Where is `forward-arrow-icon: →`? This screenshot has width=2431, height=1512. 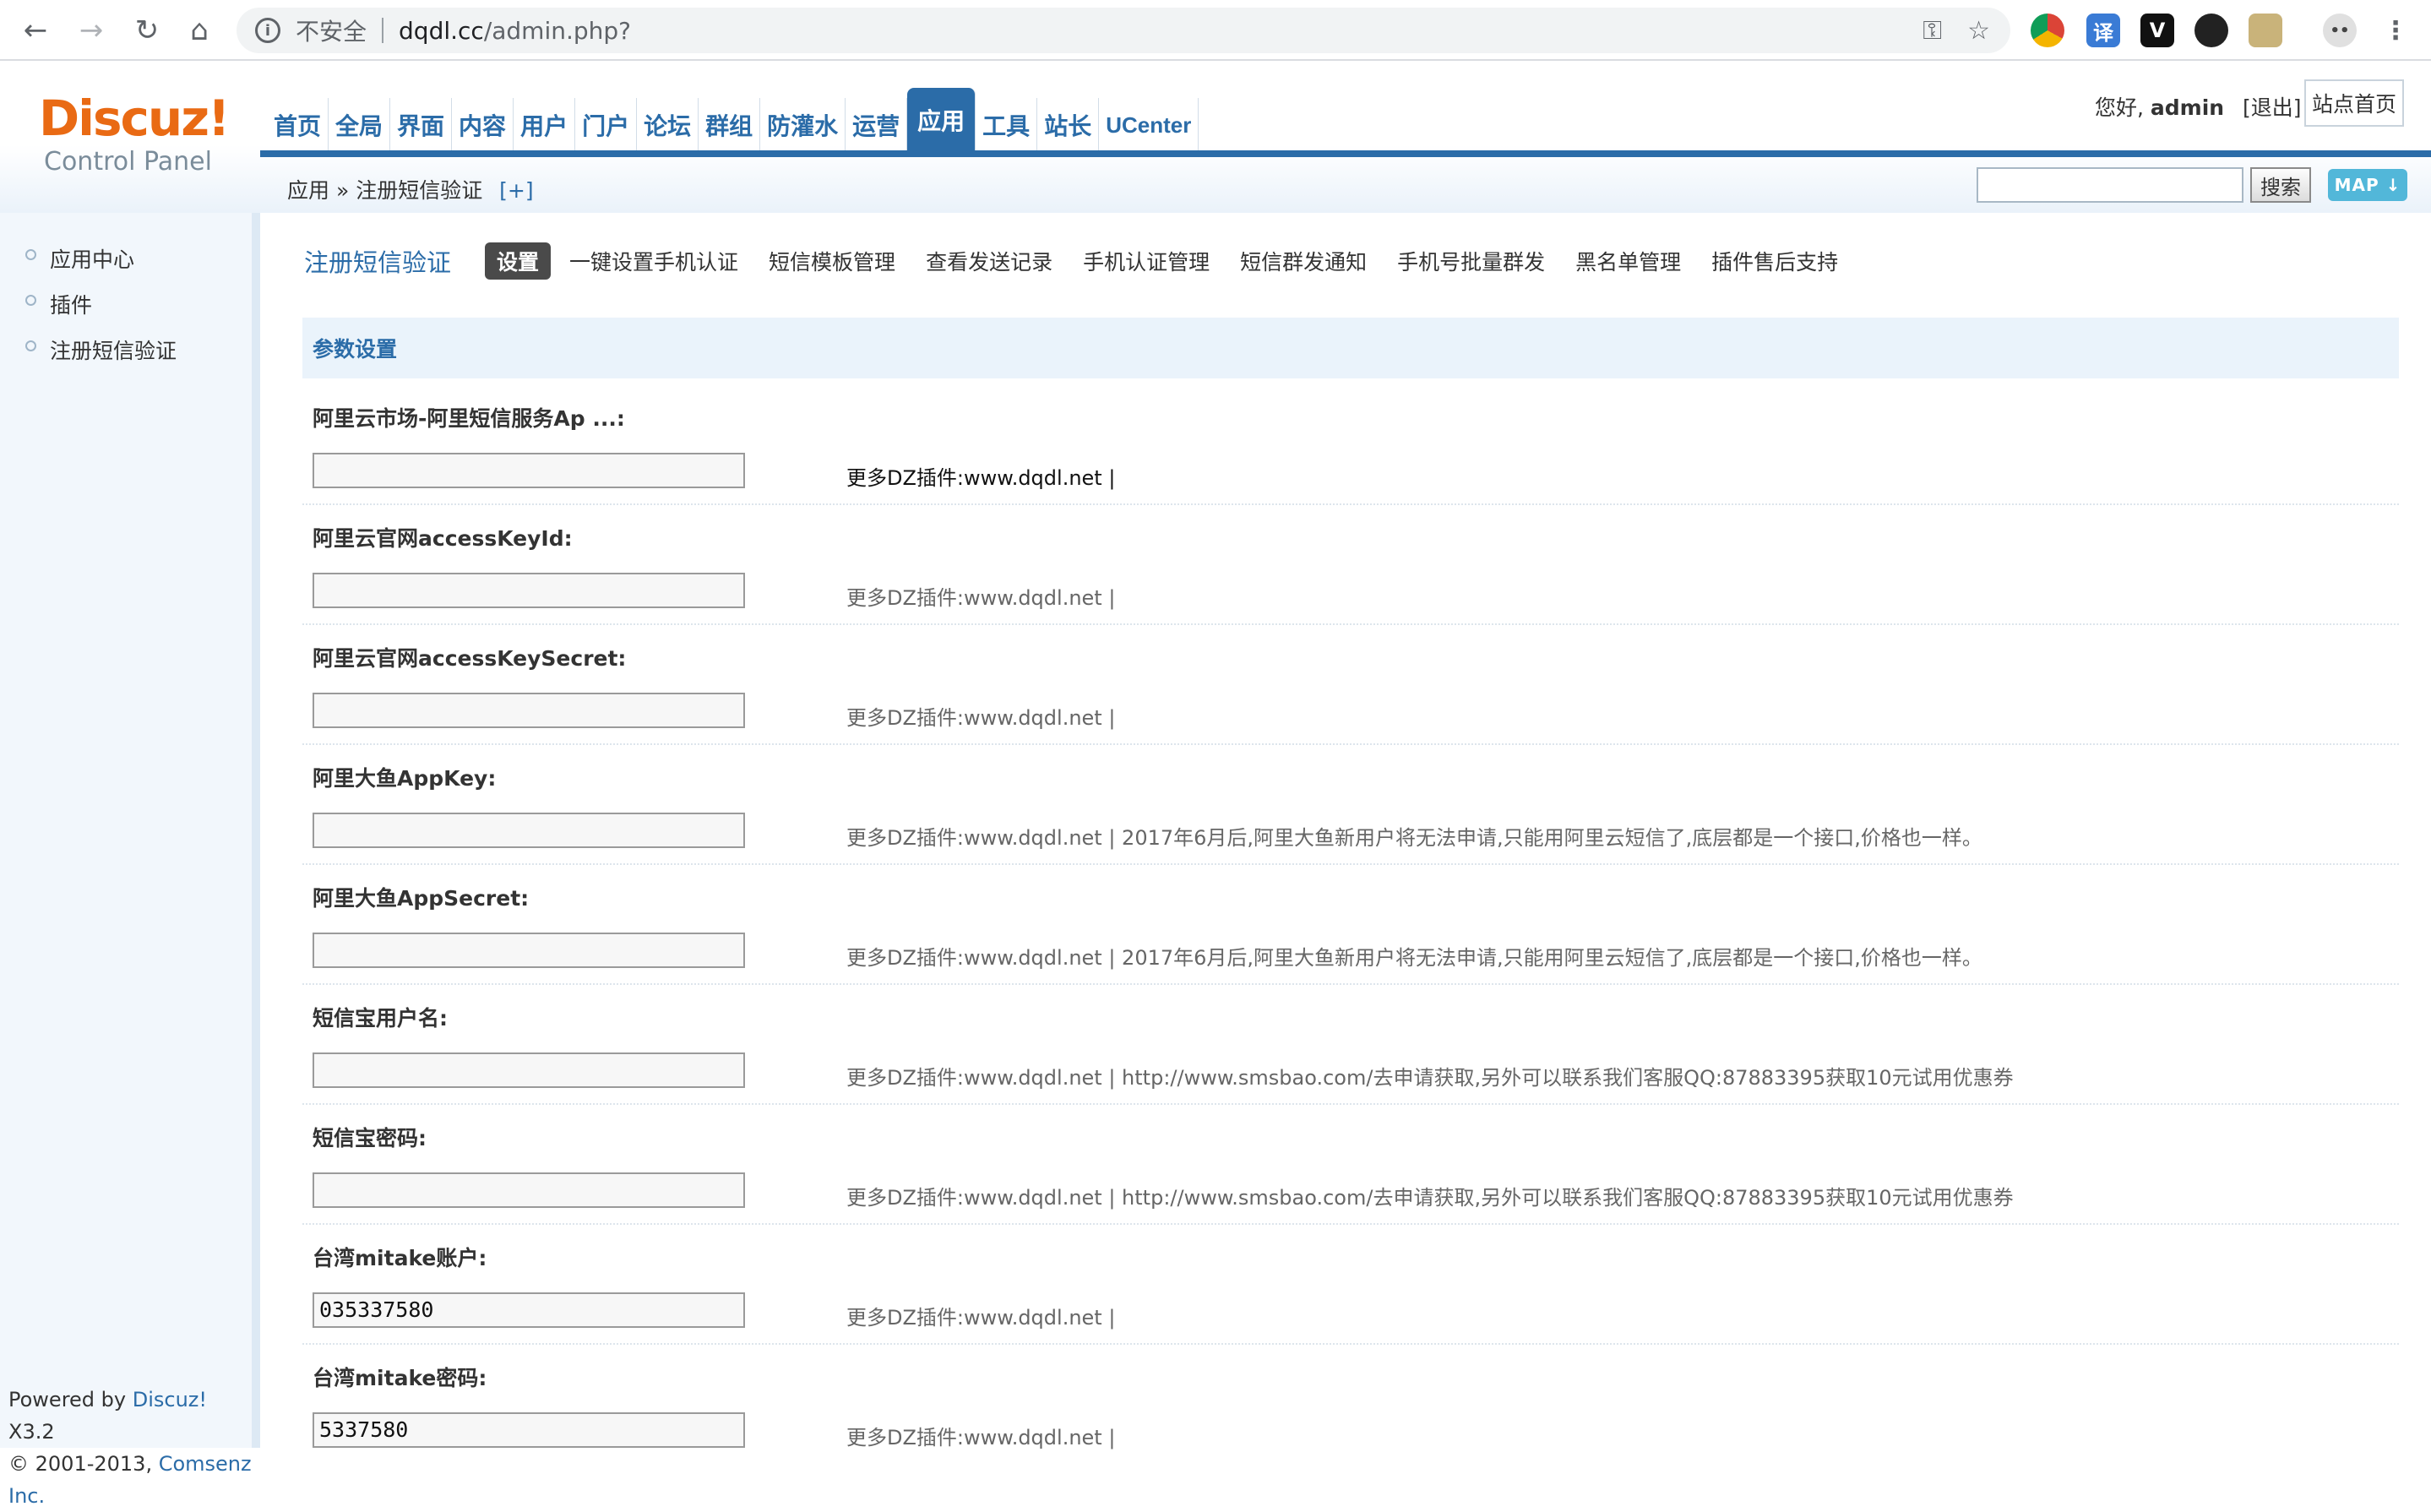 forward-arrow-icon: → is located at coordinates (91, 30).